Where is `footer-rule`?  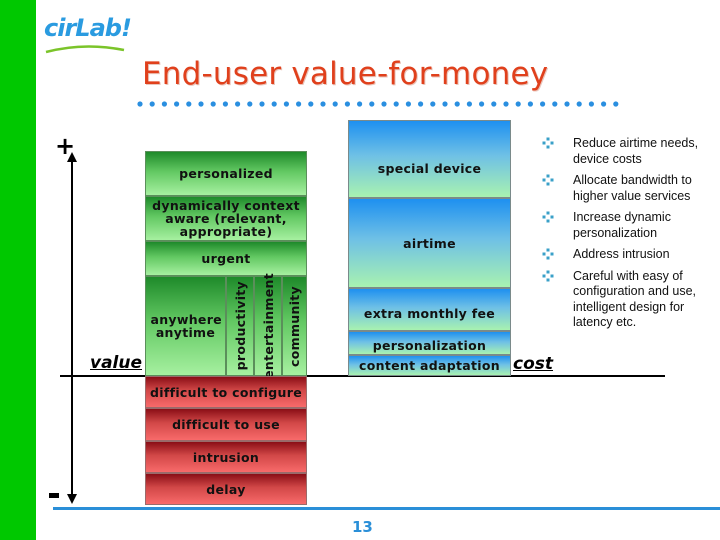
footer-rule is located at coordinates (386, 508).